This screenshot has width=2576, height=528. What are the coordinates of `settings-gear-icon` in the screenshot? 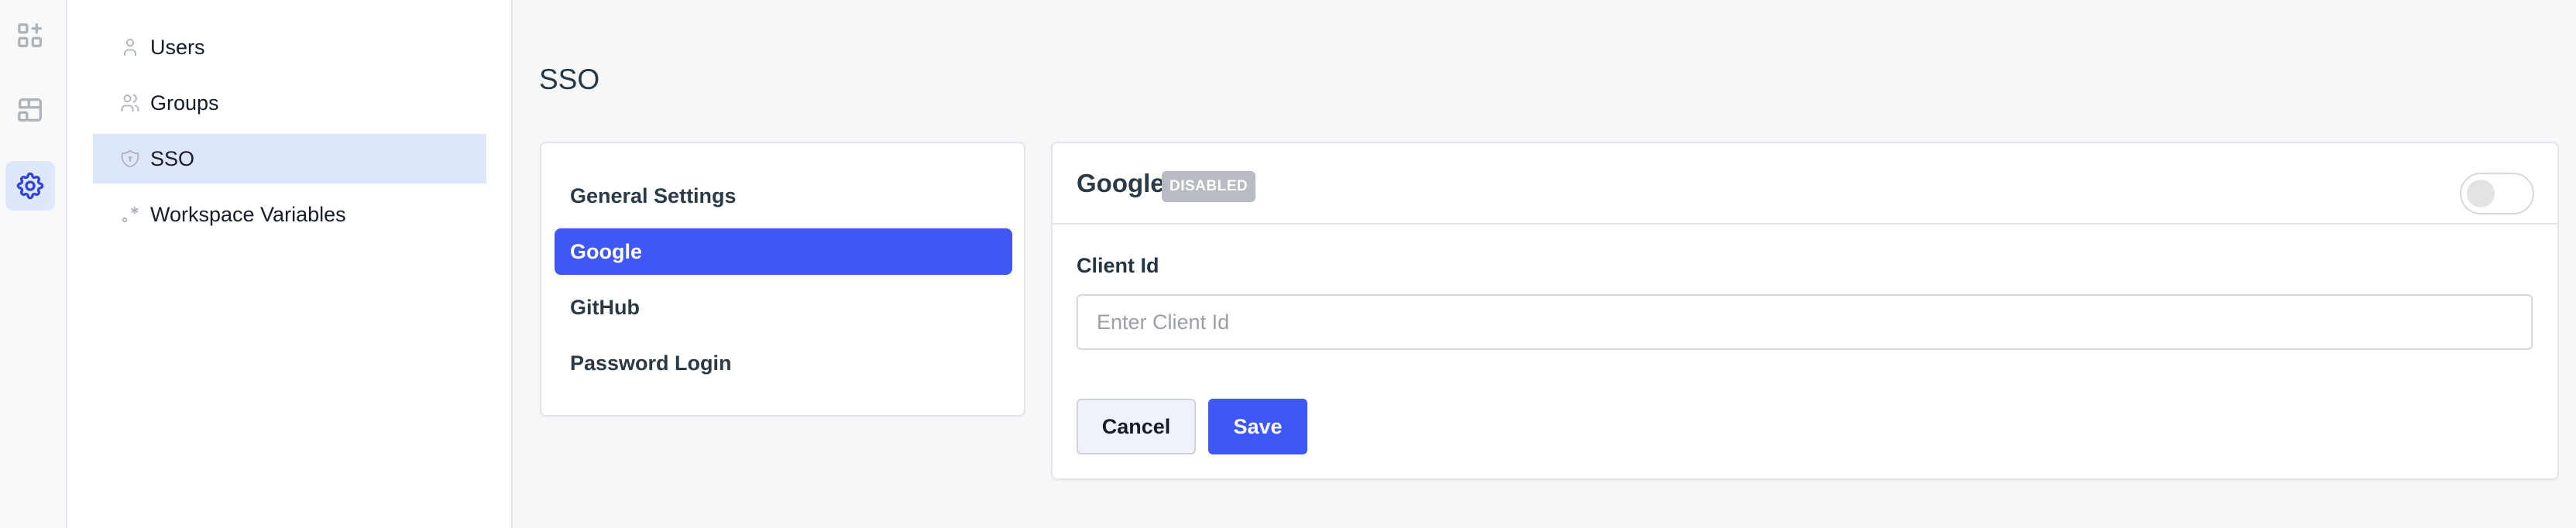 It's located at (30, 186).